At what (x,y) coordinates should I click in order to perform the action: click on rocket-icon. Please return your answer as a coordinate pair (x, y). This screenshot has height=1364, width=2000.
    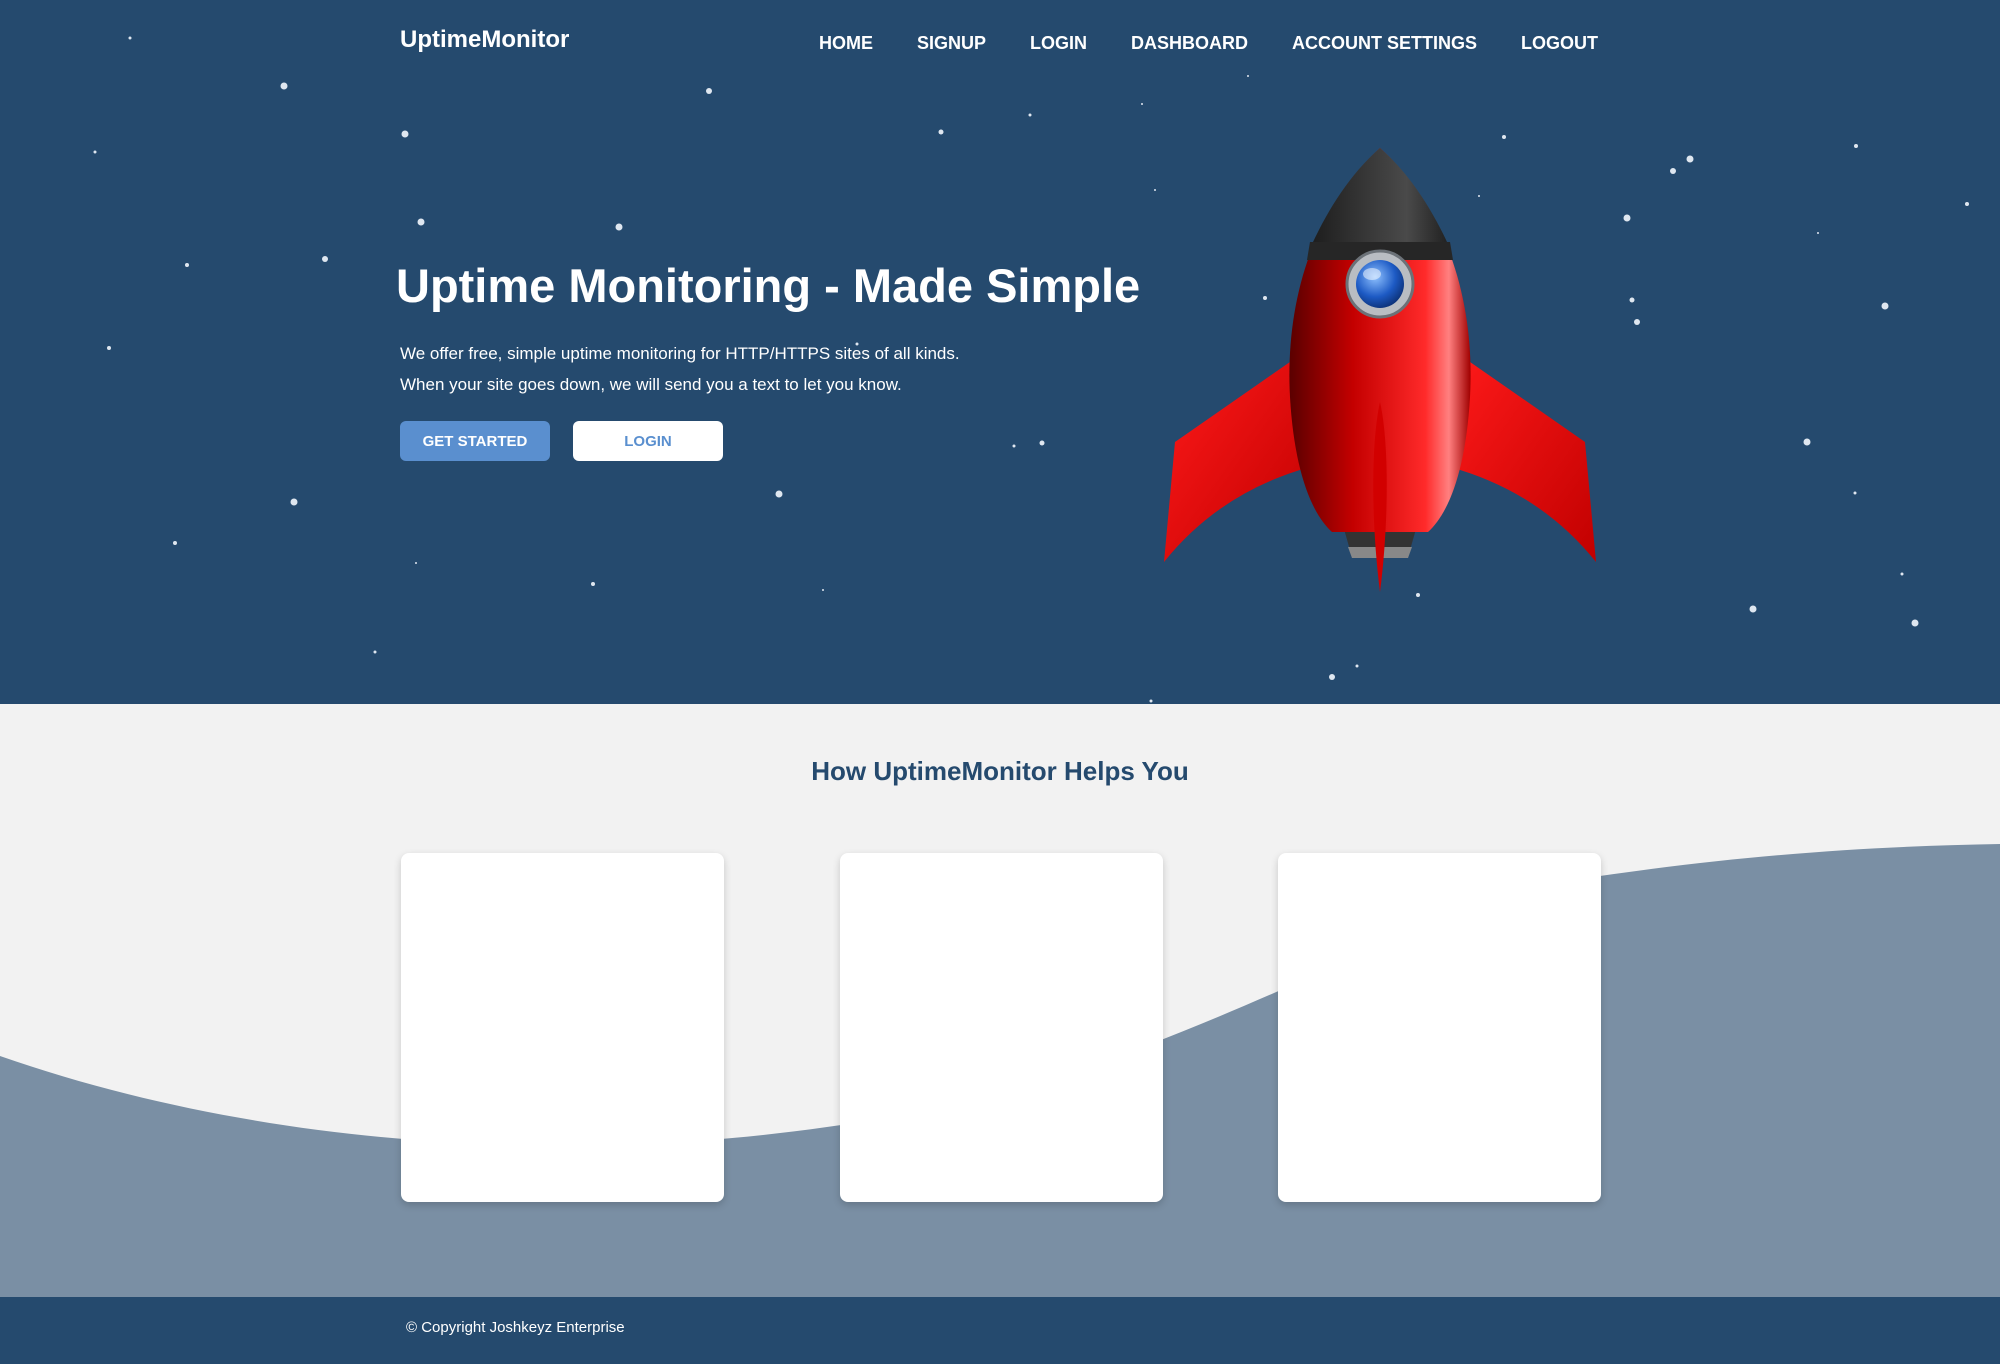
    Looking at the image, I should click on (1380, 370).